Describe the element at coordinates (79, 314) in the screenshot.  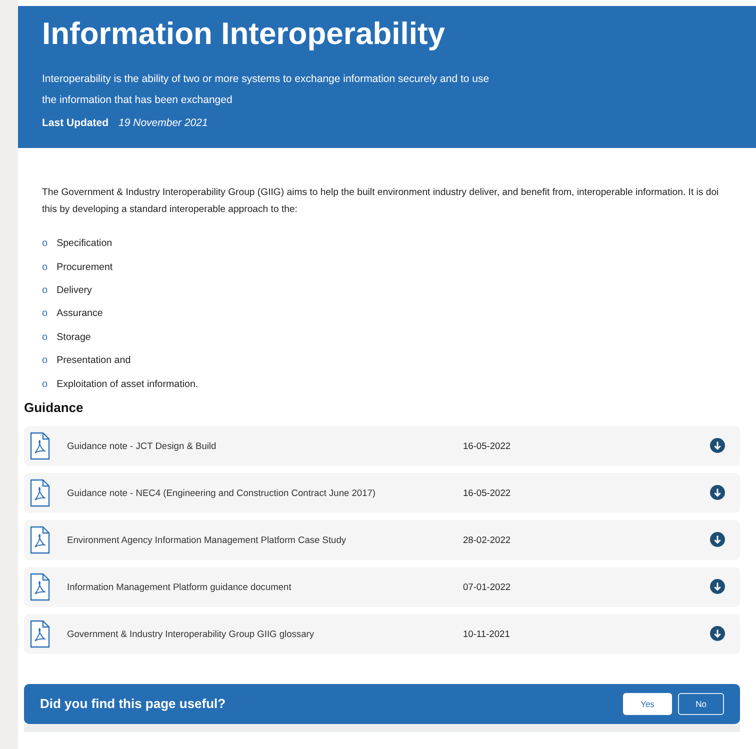
I see `list-item: Assurance` at that location.